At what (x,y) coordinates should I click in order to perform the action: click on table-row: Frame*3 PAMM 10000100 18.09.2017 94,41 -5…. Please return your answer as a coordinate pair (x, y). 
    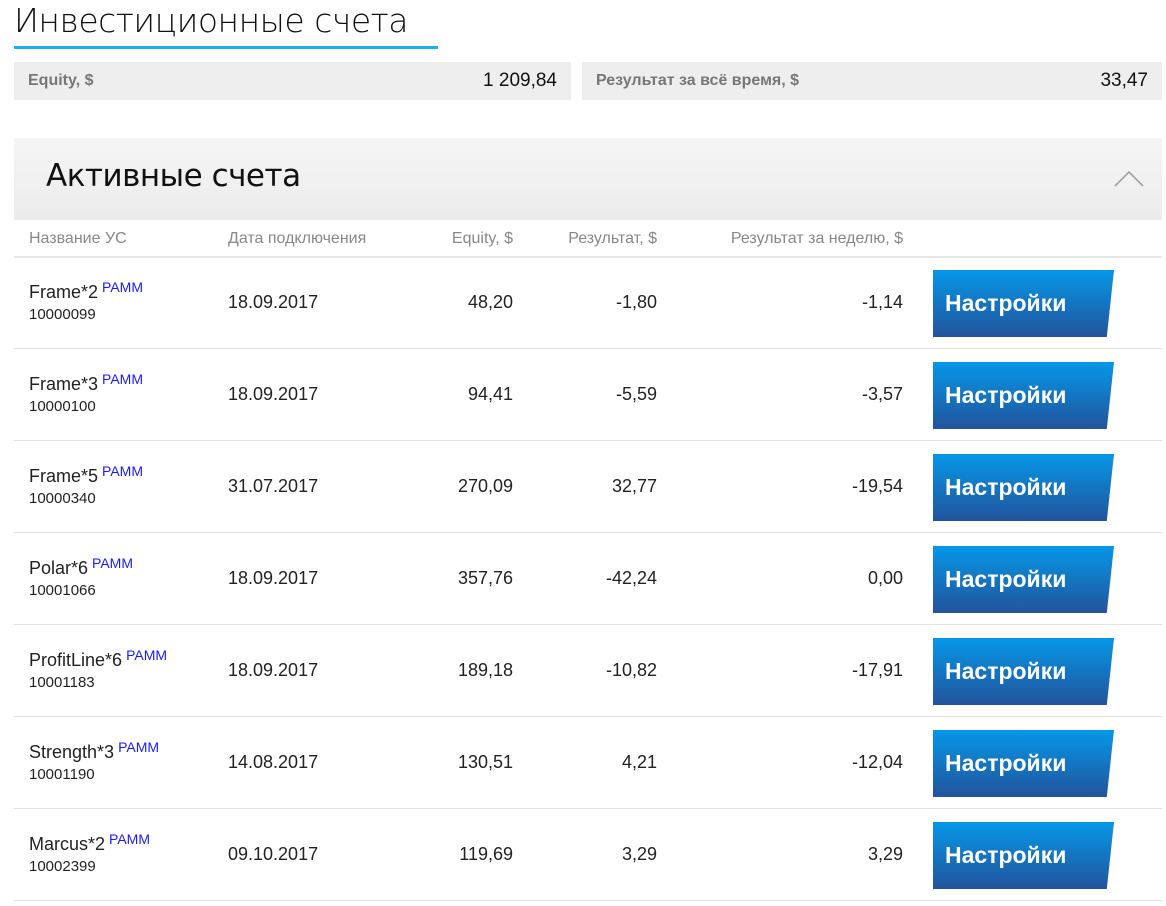
    Looking at the image, I should click on (588, 395).